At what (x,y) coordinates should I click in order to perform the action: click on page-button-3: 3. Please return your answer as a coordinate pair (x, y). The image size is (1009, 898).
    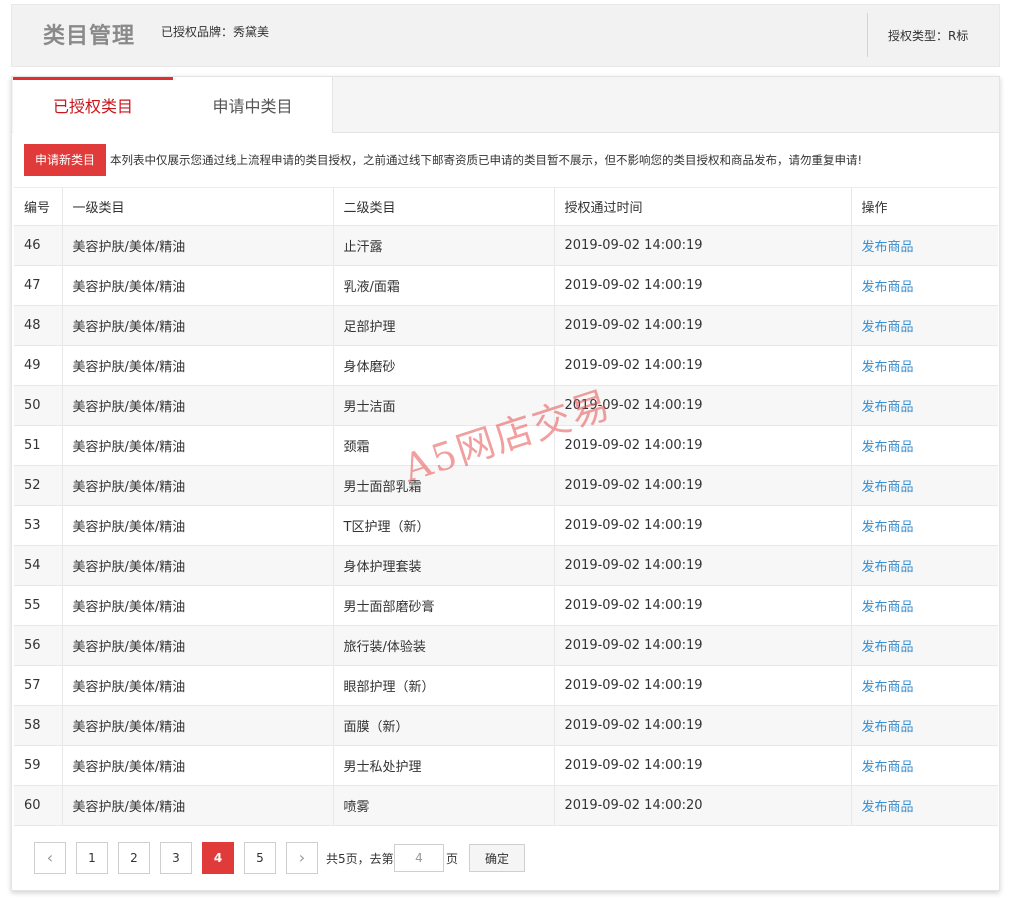
    Looking at the image, I should click on (176, 858).